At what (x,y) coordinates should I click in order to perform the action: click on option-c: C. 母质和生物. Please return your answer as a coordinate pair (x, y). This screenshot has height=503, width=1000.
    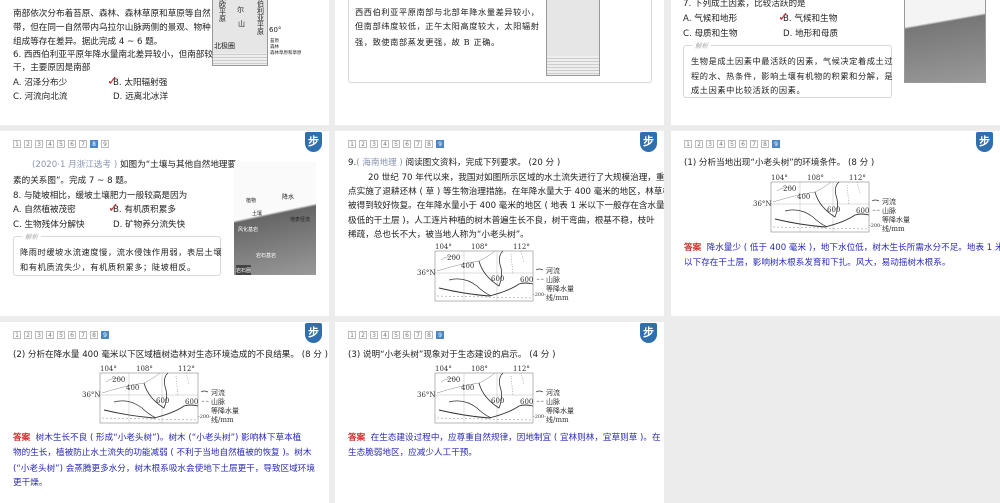
    Looking at the image, I should click on (710, 34).